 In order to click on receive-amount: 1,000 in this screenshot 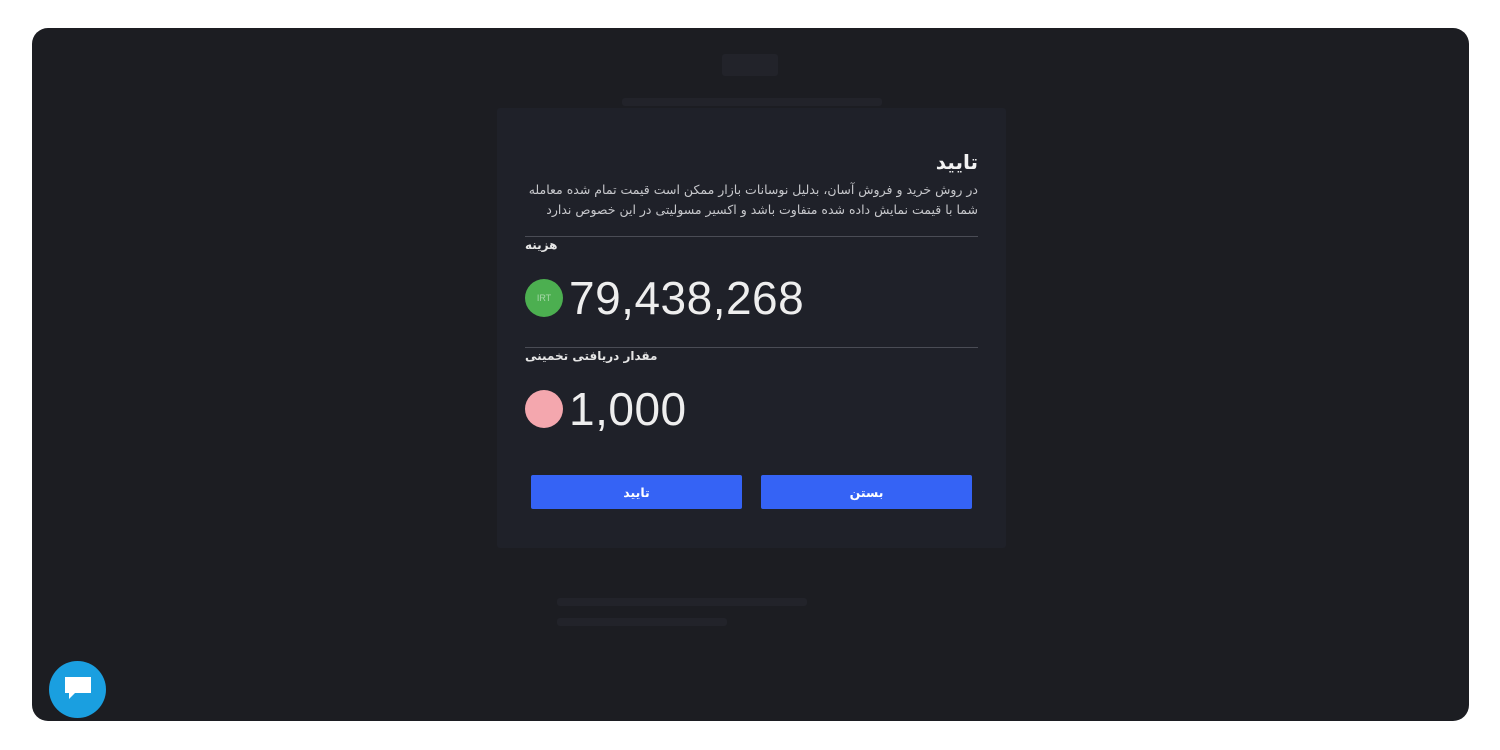, I will do `click(628, 409)`.